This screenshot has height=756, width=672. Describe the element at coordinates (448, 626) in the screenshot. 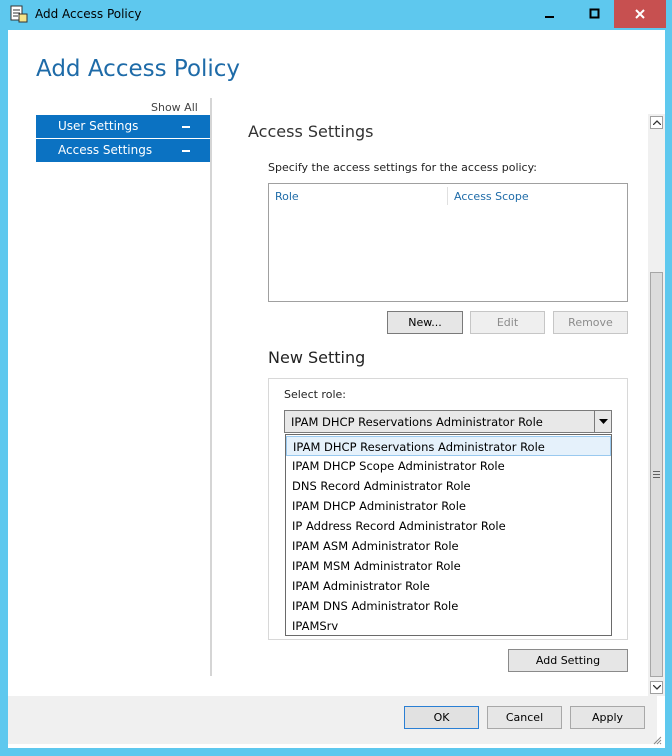

I see `role-option: IPAMSrv` at that location.